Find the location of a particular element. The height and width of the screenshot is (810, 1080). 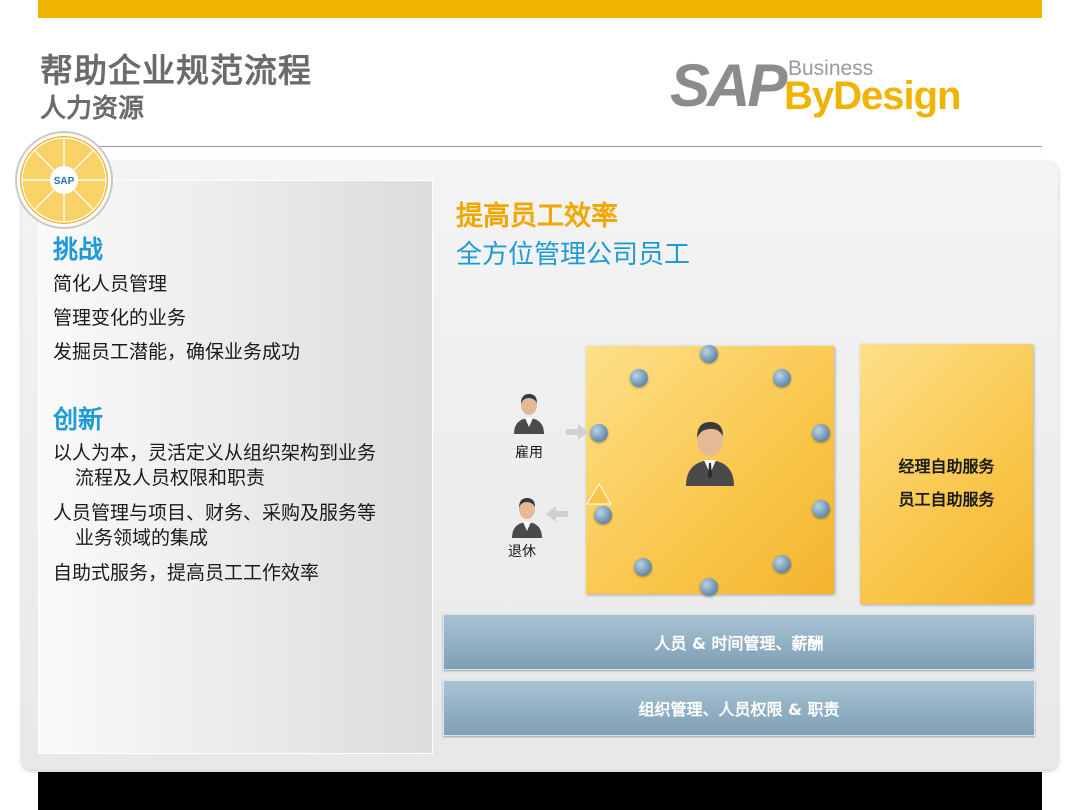

innovation-item-line: 业务领域的集成 is located at coordinates (142, 538).